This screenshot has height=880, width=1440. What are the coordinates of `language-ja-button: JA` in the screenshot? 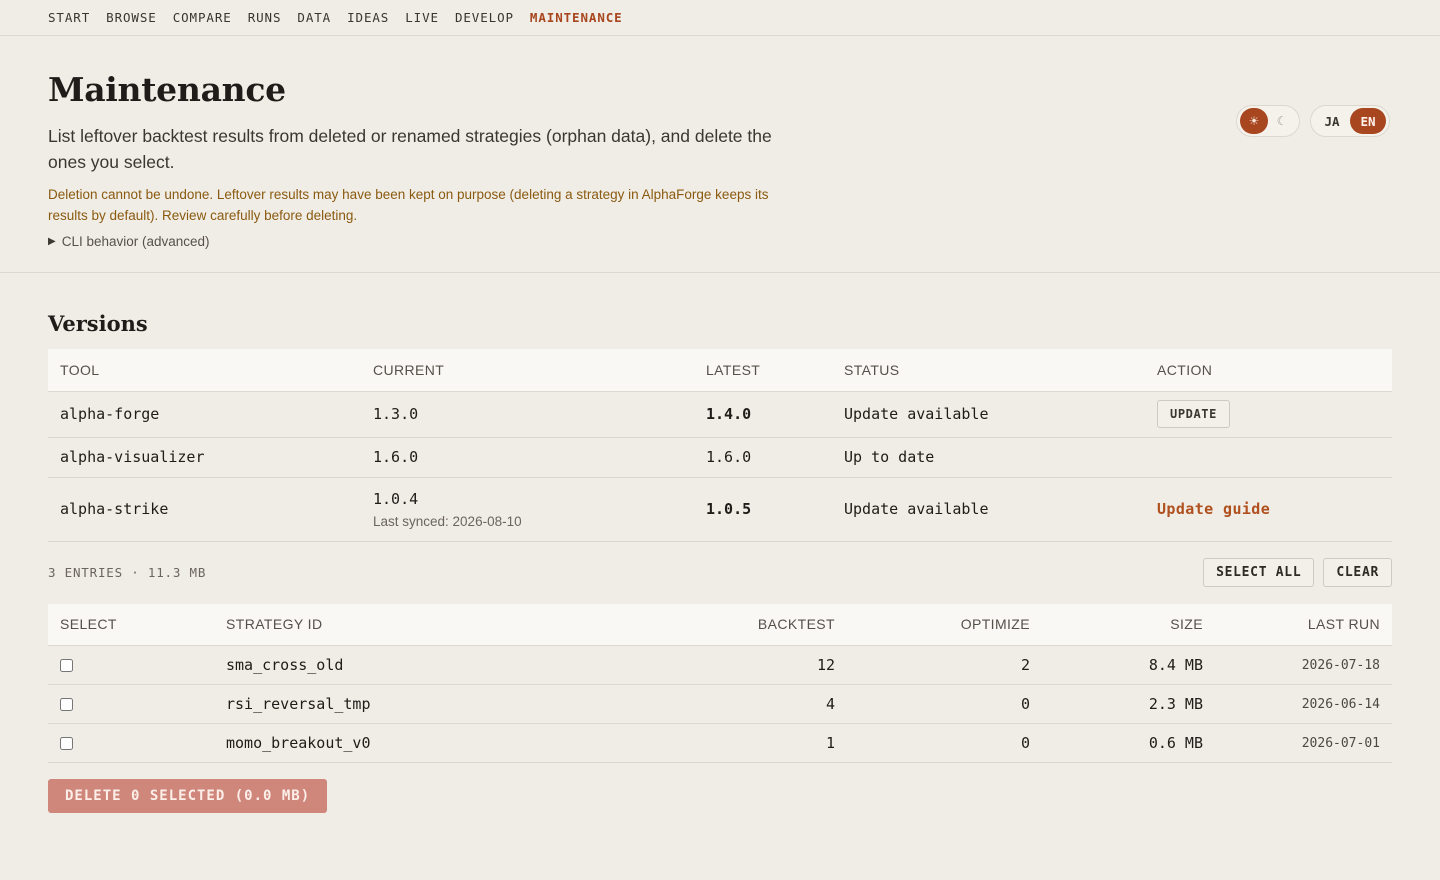 It's located at (1332, 121).